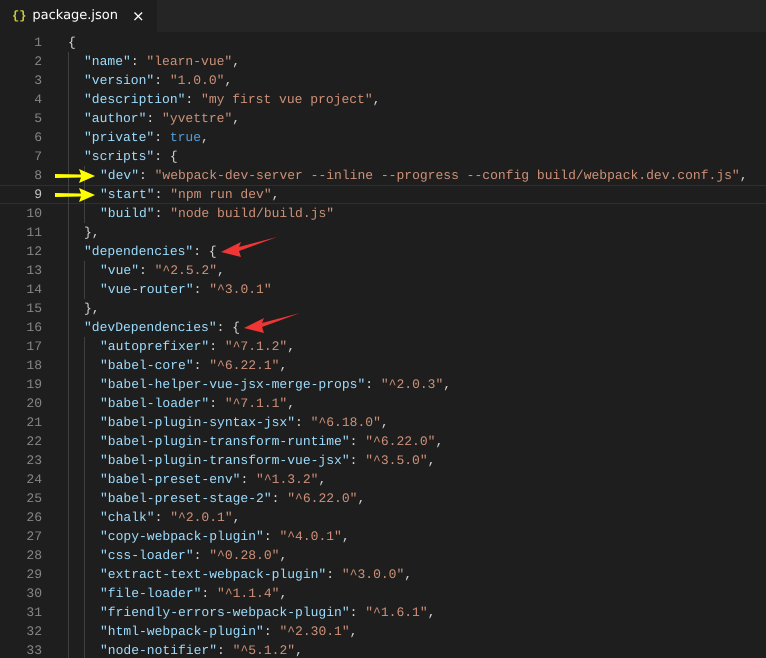 The width and height of the screenshot is (766, 658). Describe the element at coordinates (33, 650) in the screenshot. I see `line-number: 33` at that location.